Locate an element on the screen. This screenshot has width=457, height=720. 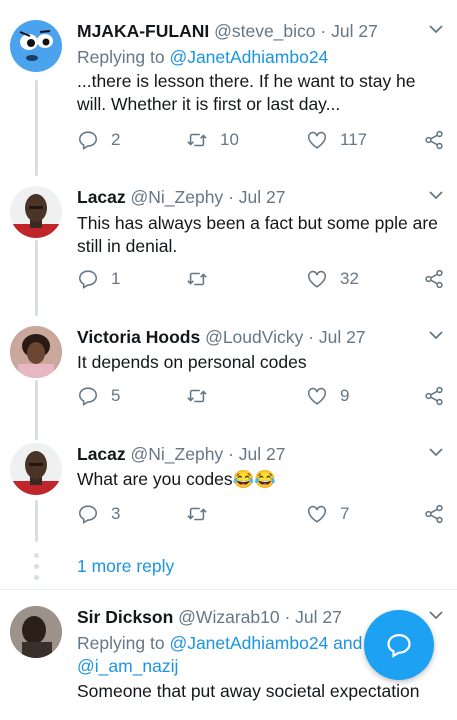
tweet-header: MJAKA-FULANI @steve_bico · Jul 27 is located at coordinates (227, 31).